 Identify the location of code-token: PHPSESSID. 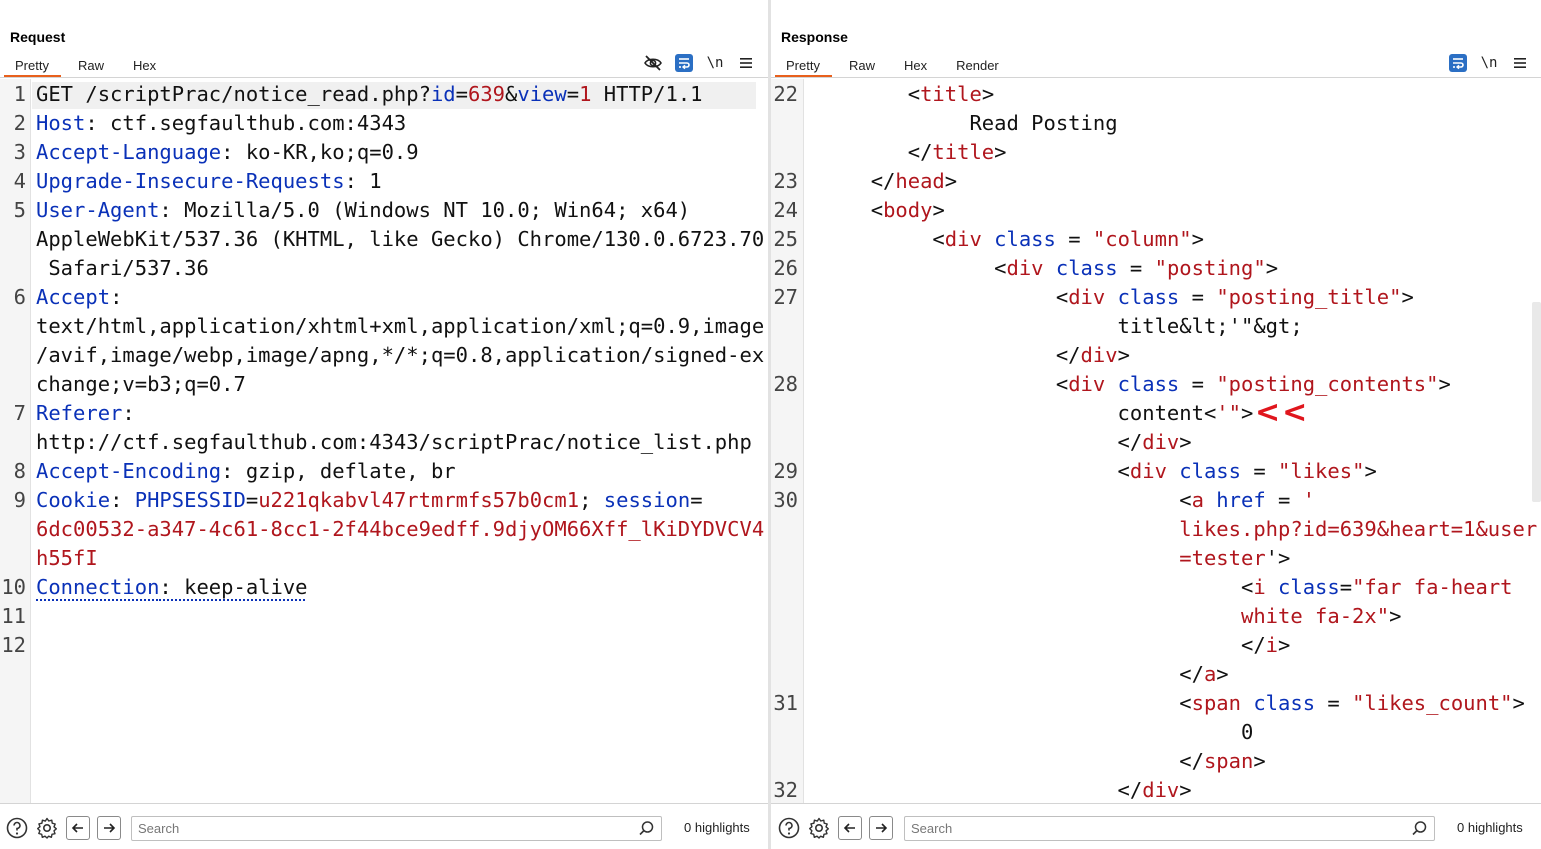
(190, 500).